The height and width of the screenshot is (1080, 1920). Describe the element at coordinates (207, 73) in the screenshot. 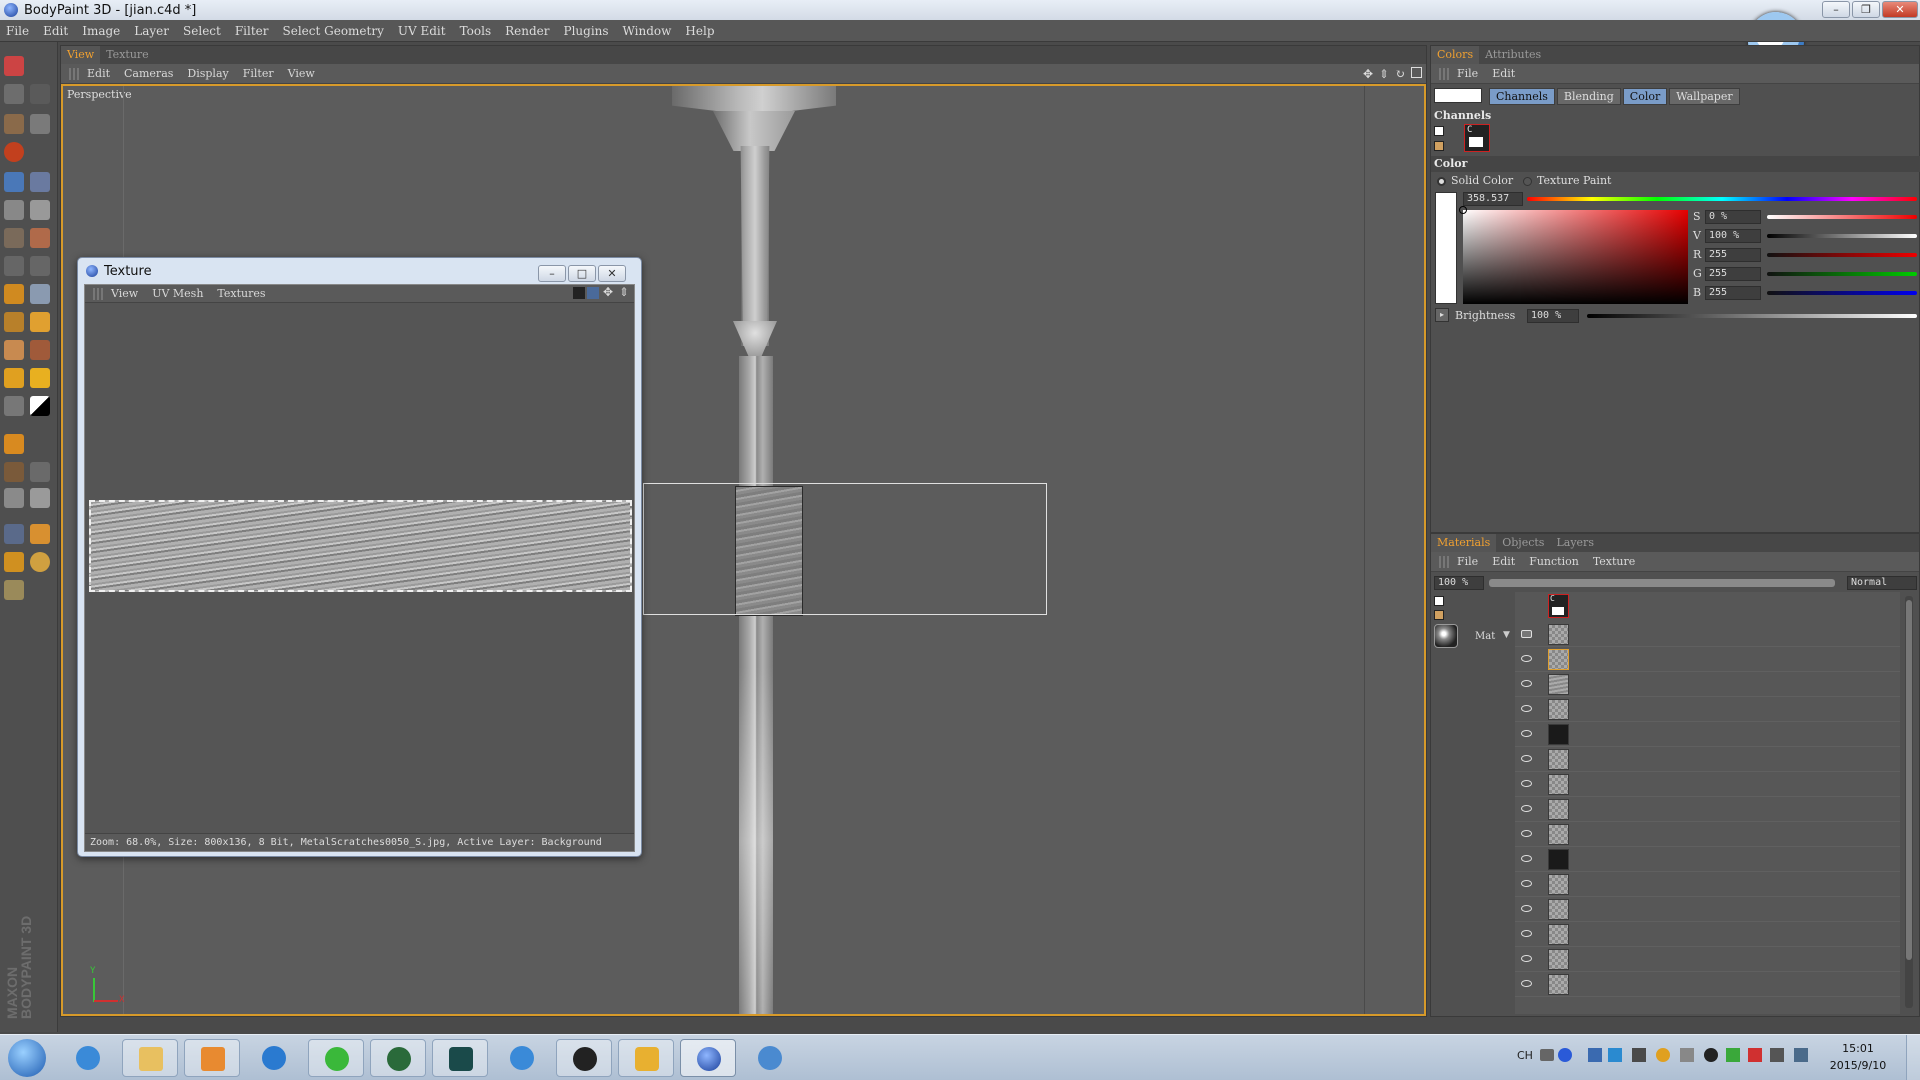

I see `view-menu-display: Display` at that location.